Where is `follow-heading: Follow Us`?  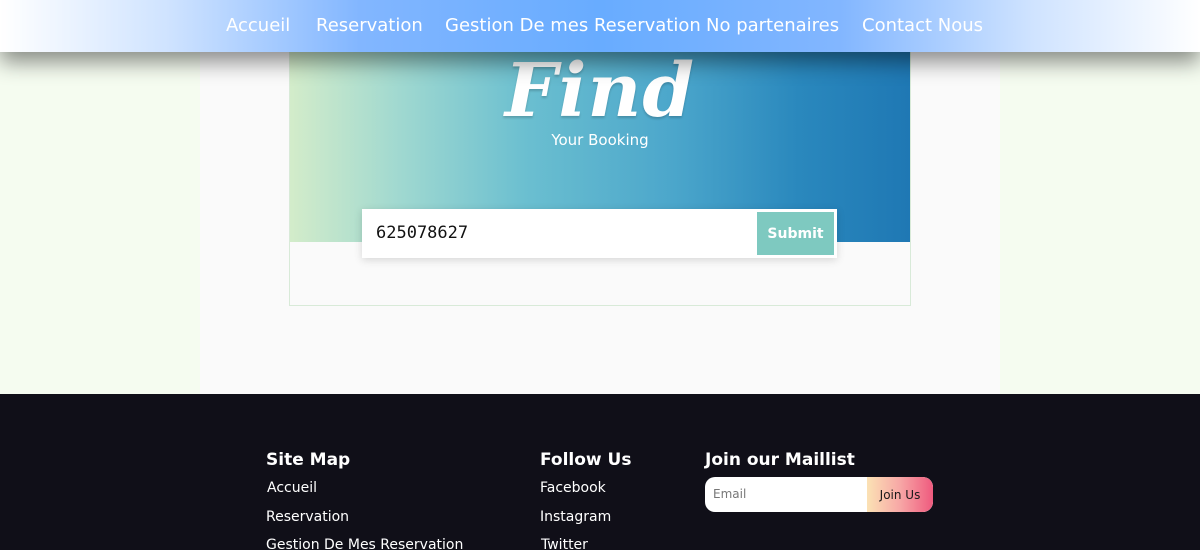 follow-heading: Follow Us is located at coordinates (586, 460).